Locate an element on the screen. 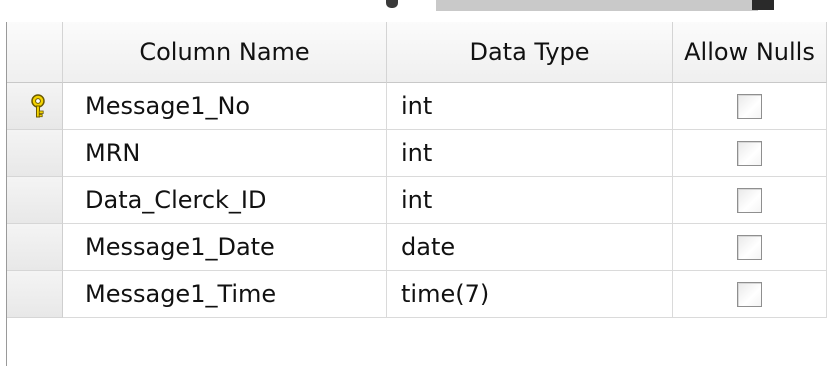  key-icon is located at coordinates (38, 106).